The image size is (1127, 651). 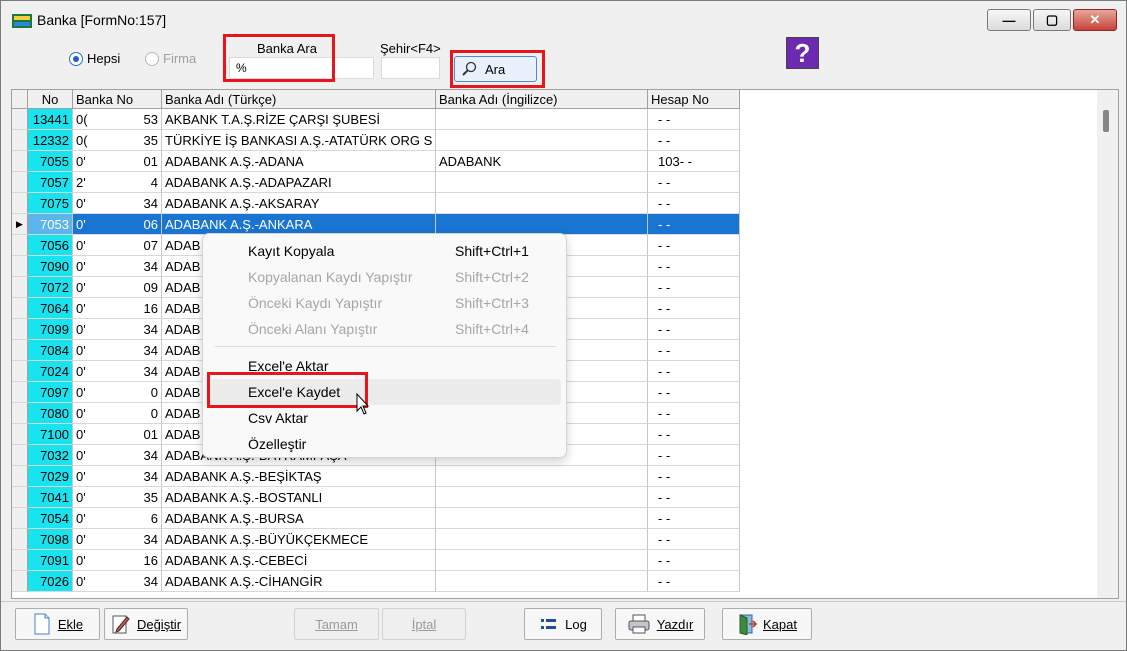 What do you see at coordinates (385, 303) in the screenshot?
I see `menu-item-önceki-kaydı-yapıştır: Önceki Kaydı Yapıştır Shift+Ctrl+3` at bounding box center [385, 303].